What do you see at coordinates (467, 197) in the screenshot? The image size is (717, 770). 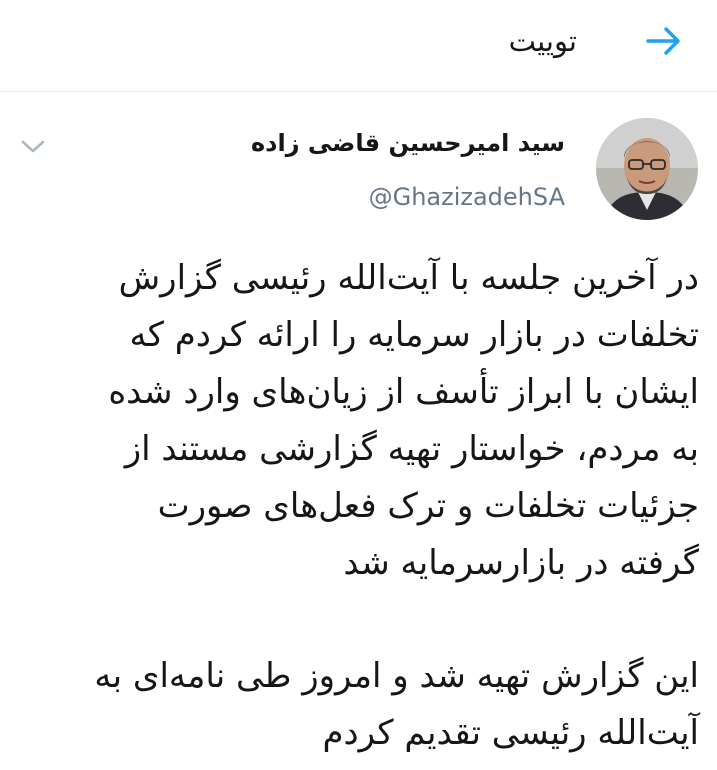 I see `author-handle: @GhazizadehSA` at bounding box center [467, 197].